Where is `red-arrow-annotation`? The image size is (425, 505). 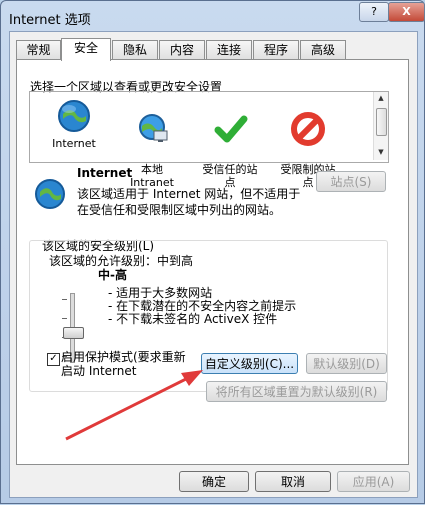
red-arrow-annotation is located at coordinates (134, 405).